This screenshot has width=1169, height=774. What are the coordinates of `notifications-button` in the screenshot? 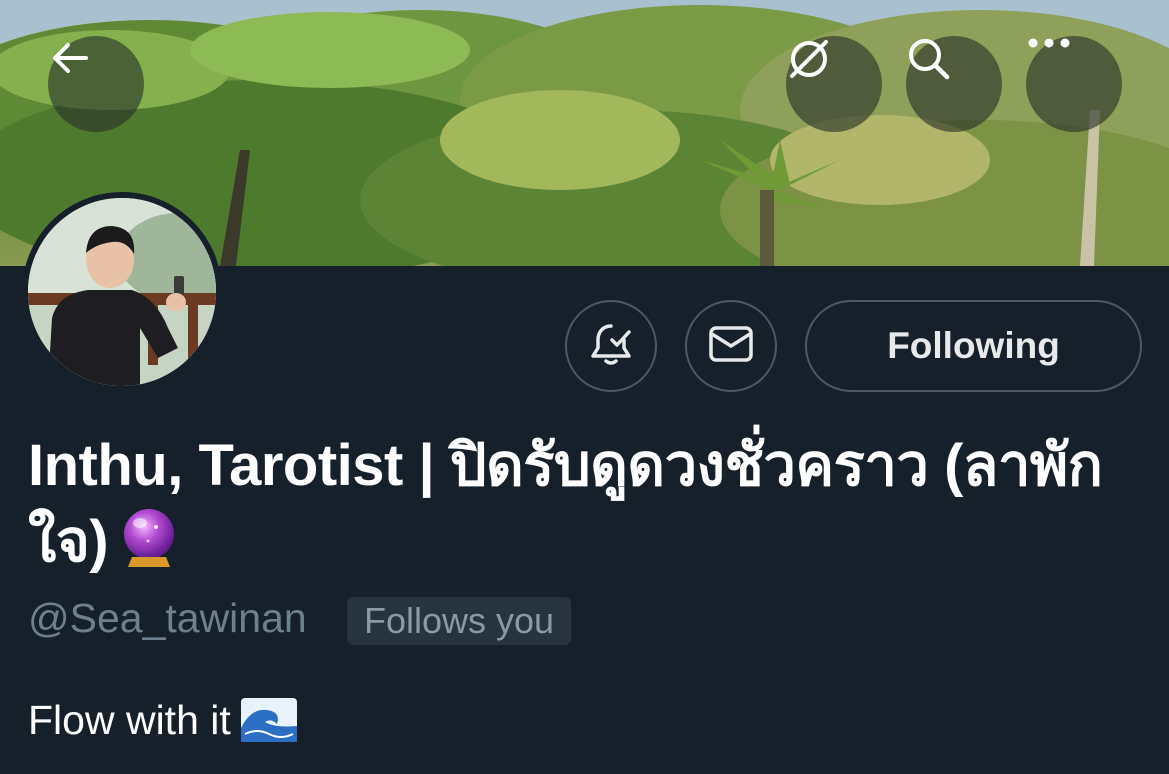 It's located at (611, 346).